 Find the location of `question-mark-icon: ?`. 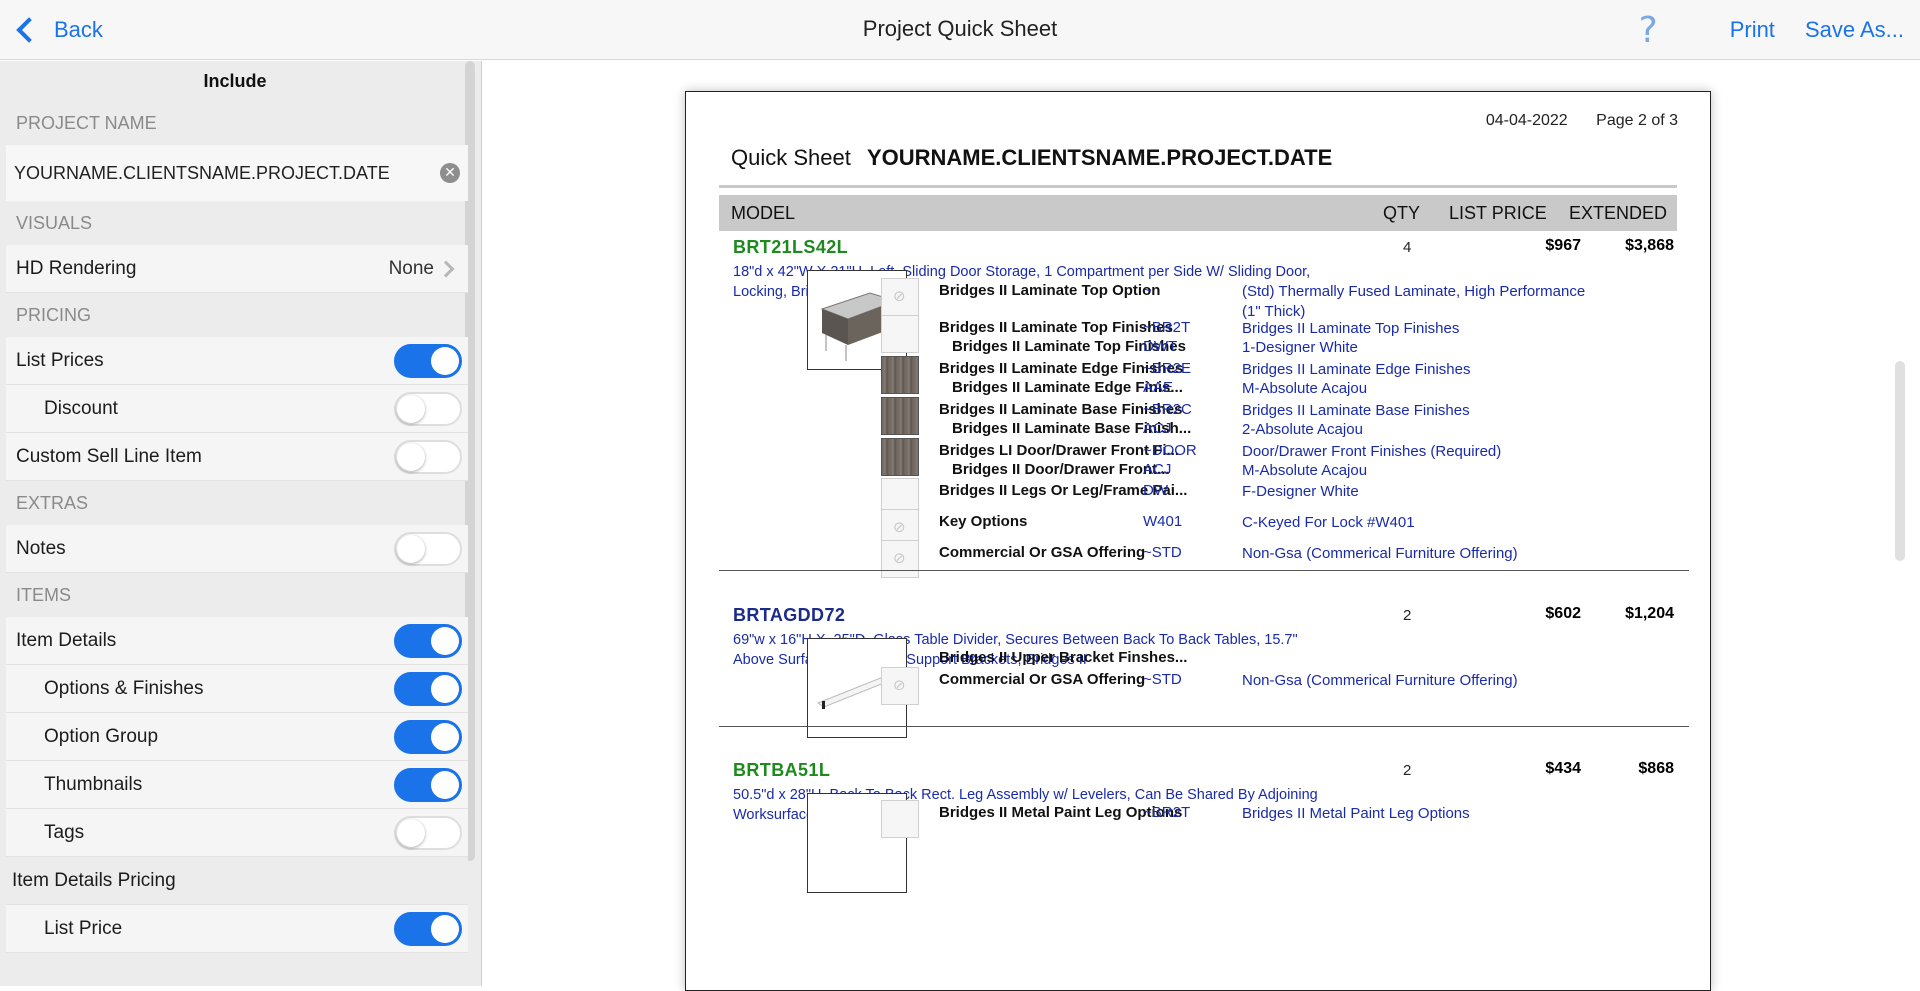

question-mark-icon: ? is located at coordinates (1648, 30).